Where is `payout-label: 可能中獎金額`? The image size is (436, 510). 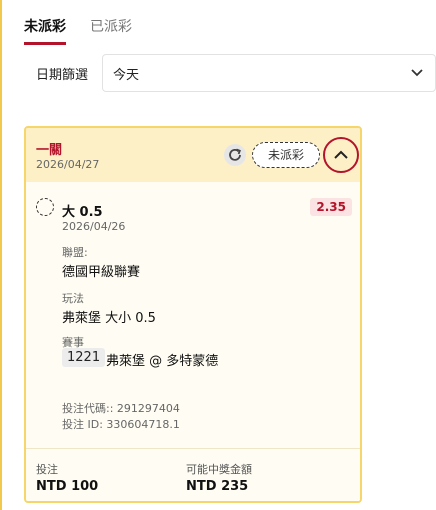
payout-label: 可能中獎金額 is located at coordinates (219, 469).